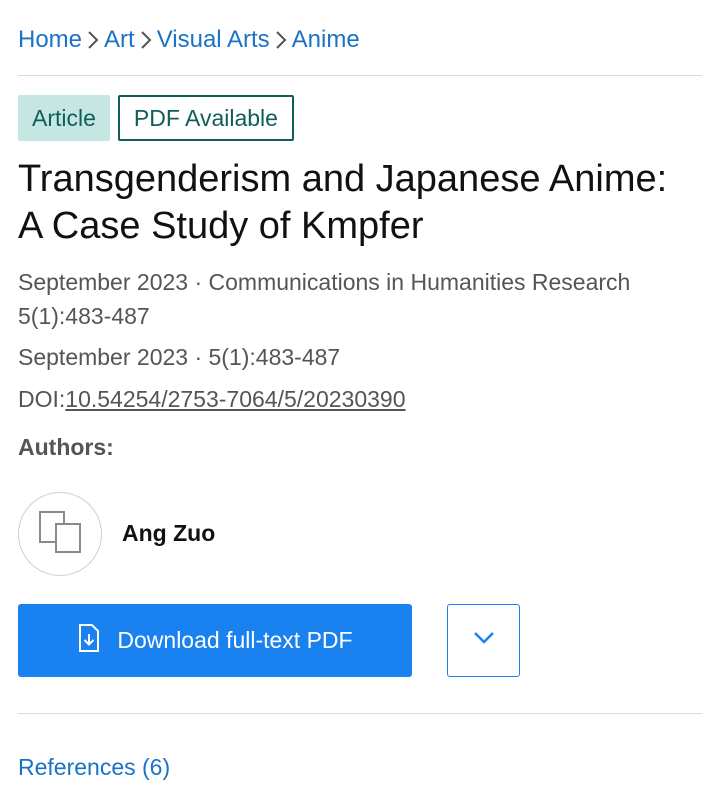 The height and width of the screenshot is (803, 720). Describe the element at coordinates (235, 399) in the screenshot. I see `doi-link: 10.54254/2753-7064/5/20230390` at that location.